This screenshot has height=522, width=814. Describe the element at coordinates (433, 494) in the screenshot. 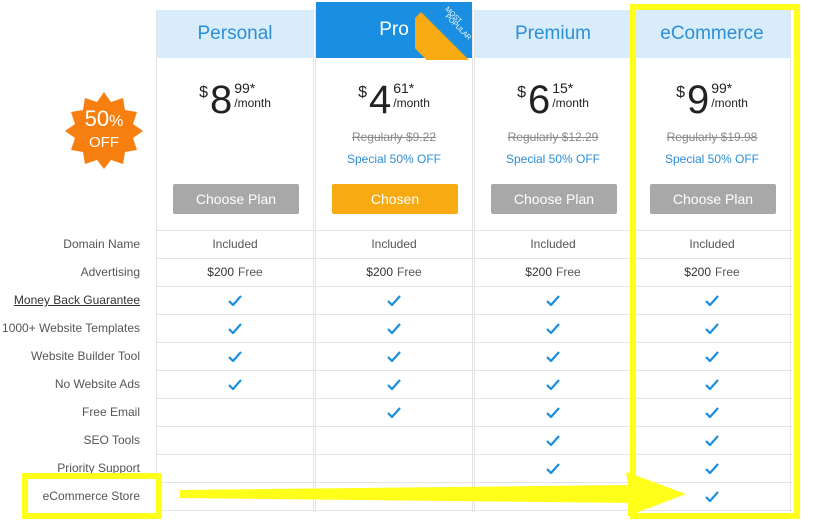

I see `arrow-icon` at that location.